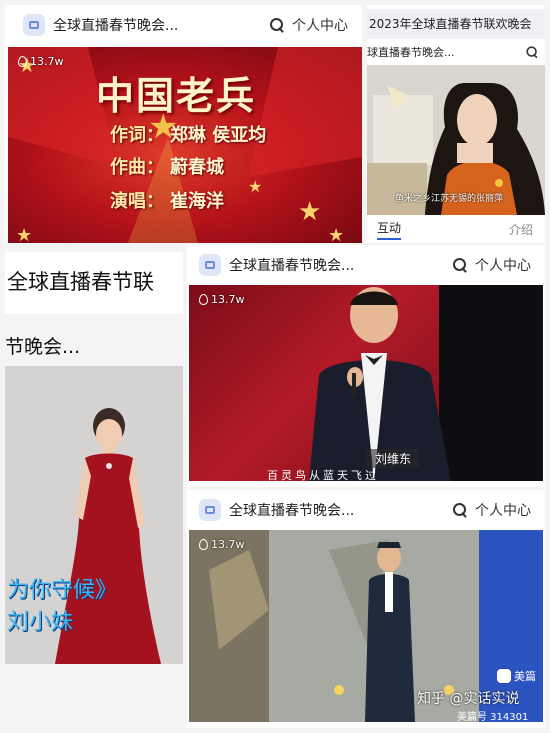 The height and width of the screenshot is (733, 550). Describe the element at coordinates (456, 229) in the screenshot. I see `panel2-tabs: 互动 介绍` at that location.